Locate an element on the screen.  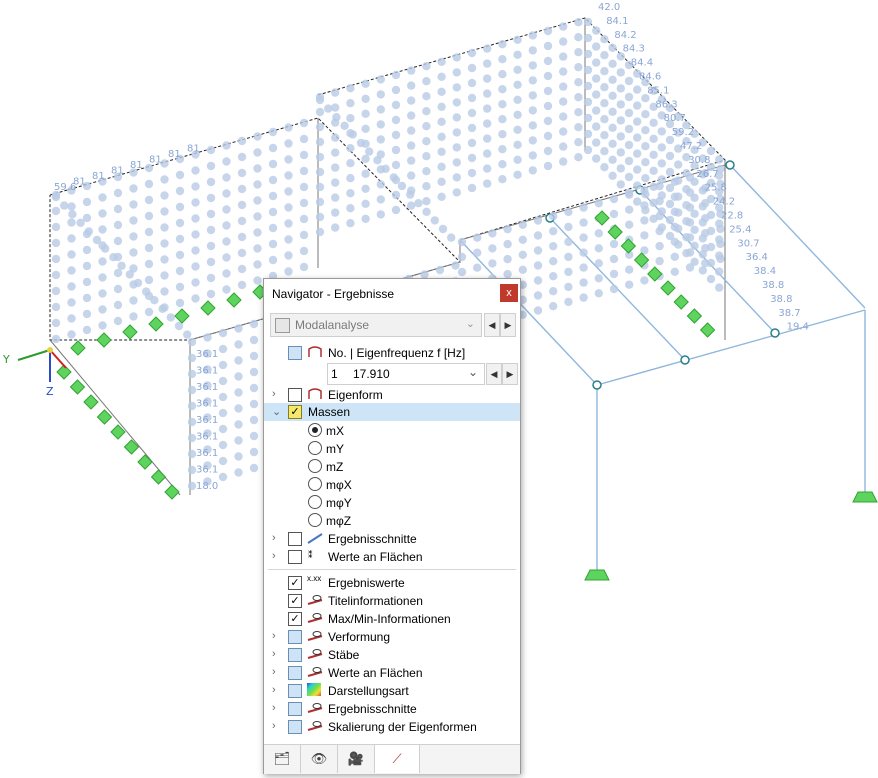
display-darstellungsart: › Darstellungsart is located at coordinates (392, 691).